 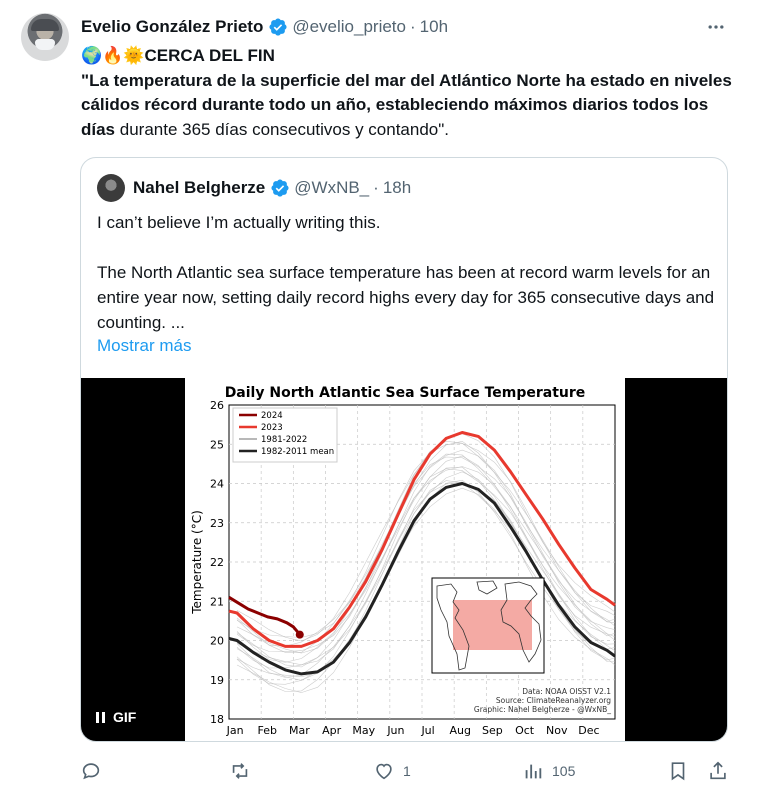 What do you see at coordinates (395, 730) in the screenshot?
I see `x-tick-label: Jun` at bounding box center [395, 730].